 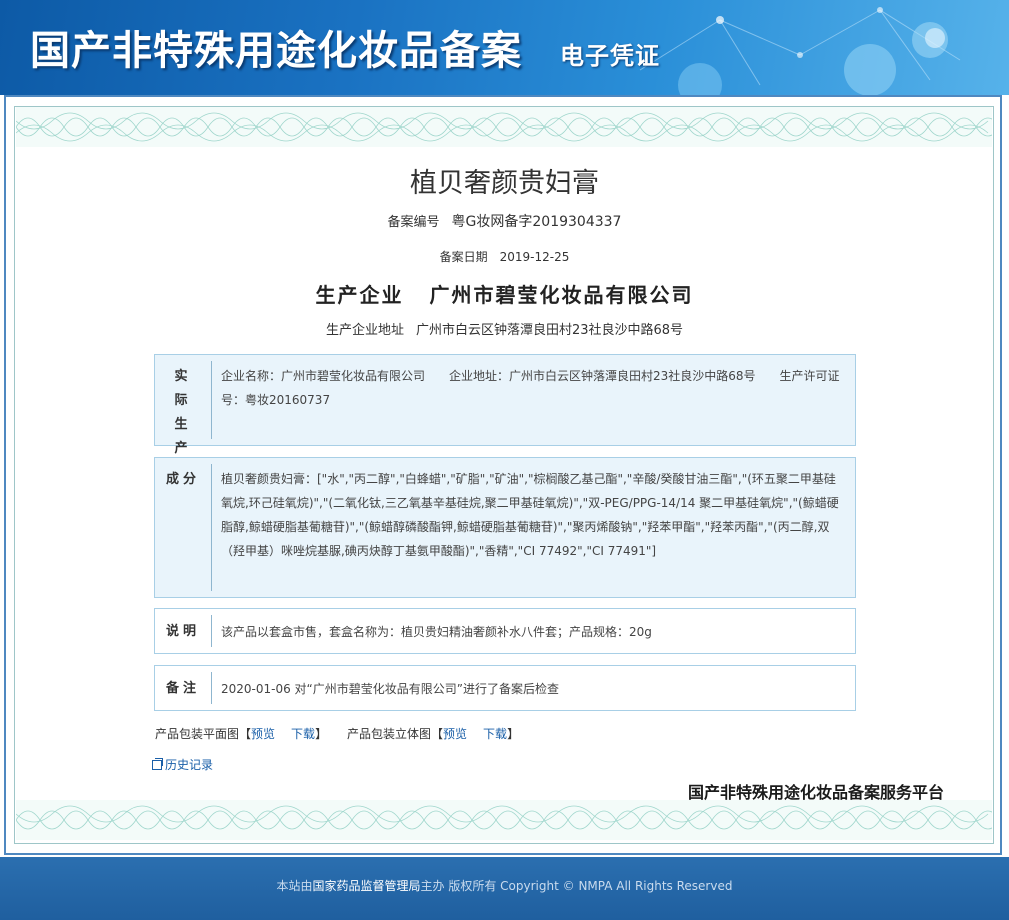 I want to click on solid-preview-link: 预览, so click(x=455, y=734).